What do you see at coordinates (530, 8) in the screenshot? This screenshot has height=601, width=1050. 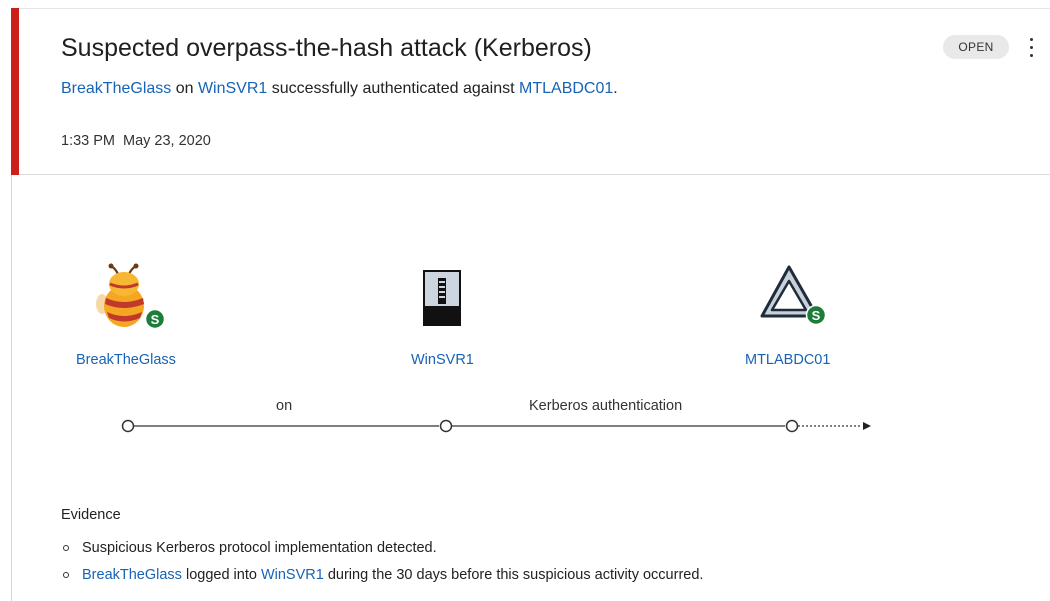 I see `card-top-border` at bounding box center [530, 8].